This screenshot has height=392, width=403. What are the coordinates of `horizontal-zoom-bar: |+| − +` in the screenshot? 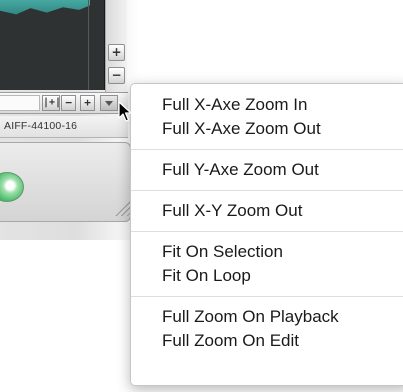 It's located at (64, 103).